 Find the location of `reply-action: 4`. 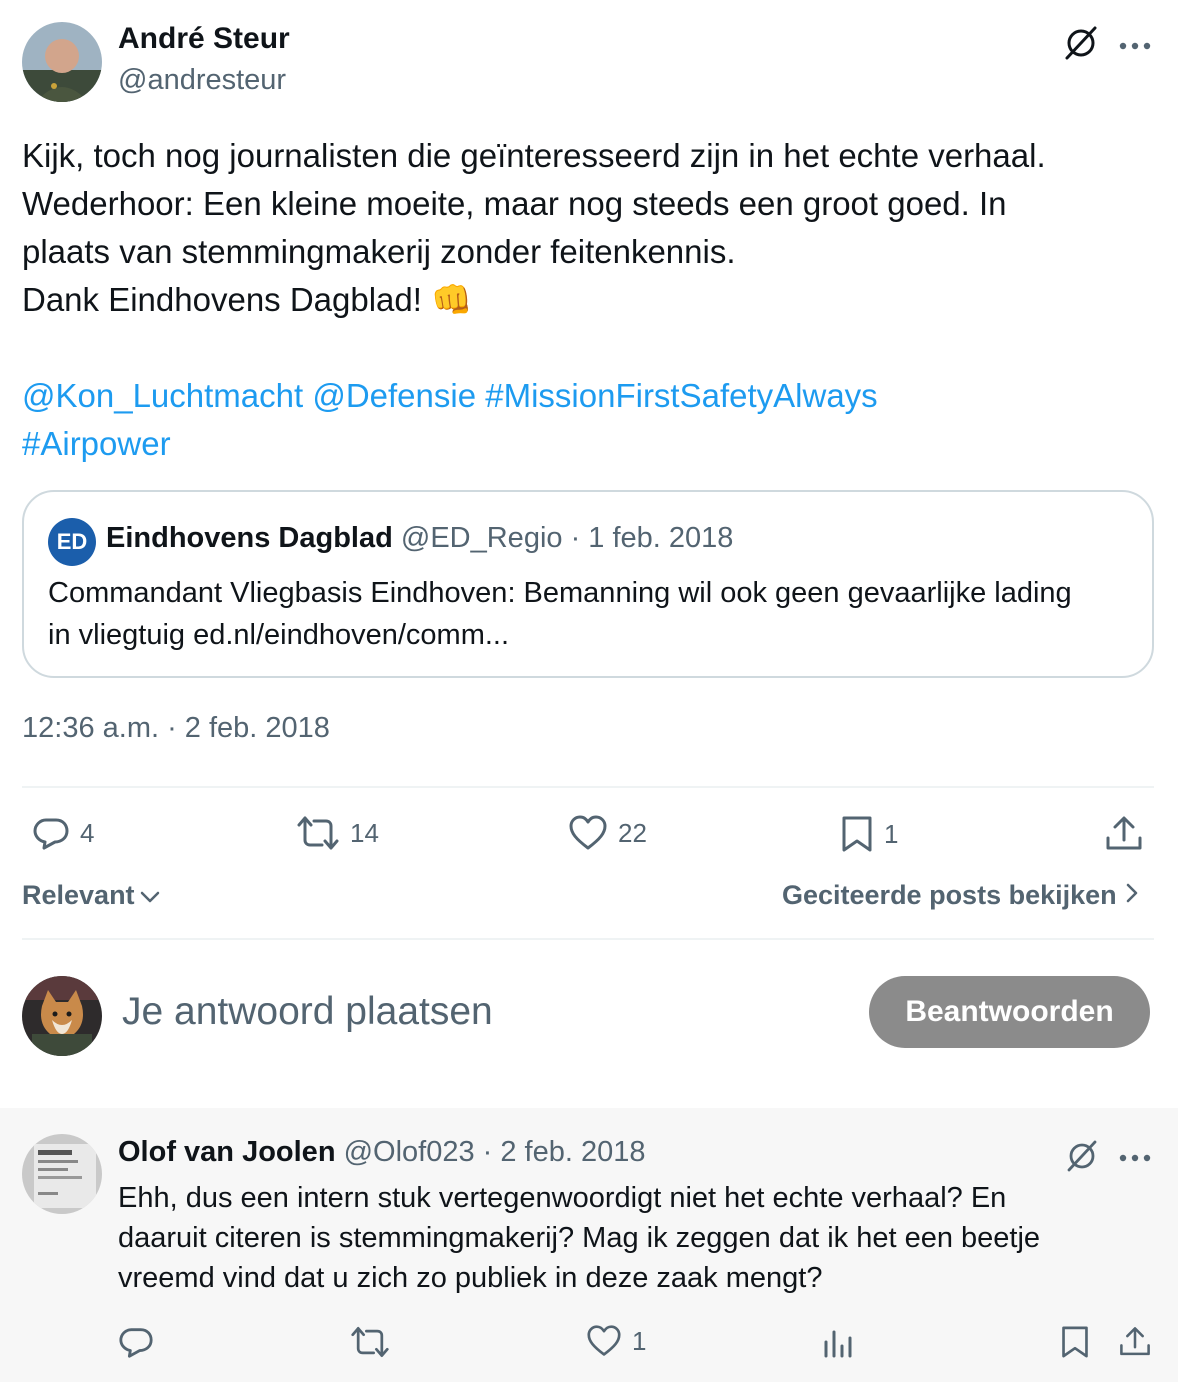

reply-action: 4 is located at coordinates (63, 833).